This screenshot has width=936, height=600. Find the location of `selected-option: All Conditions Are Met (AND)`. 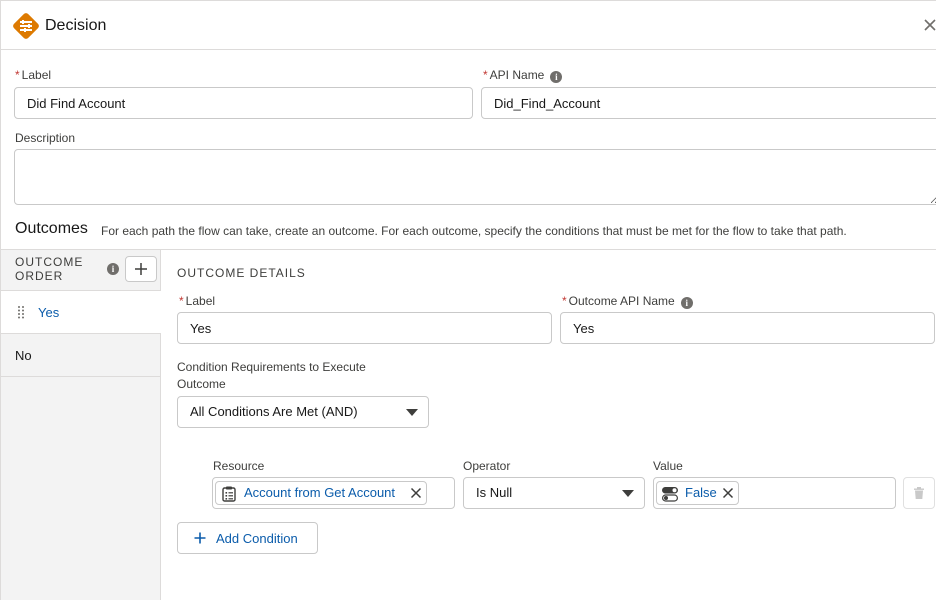

selected-option: All Conditions Are Met (AND) is located at coordinates (274, 411).